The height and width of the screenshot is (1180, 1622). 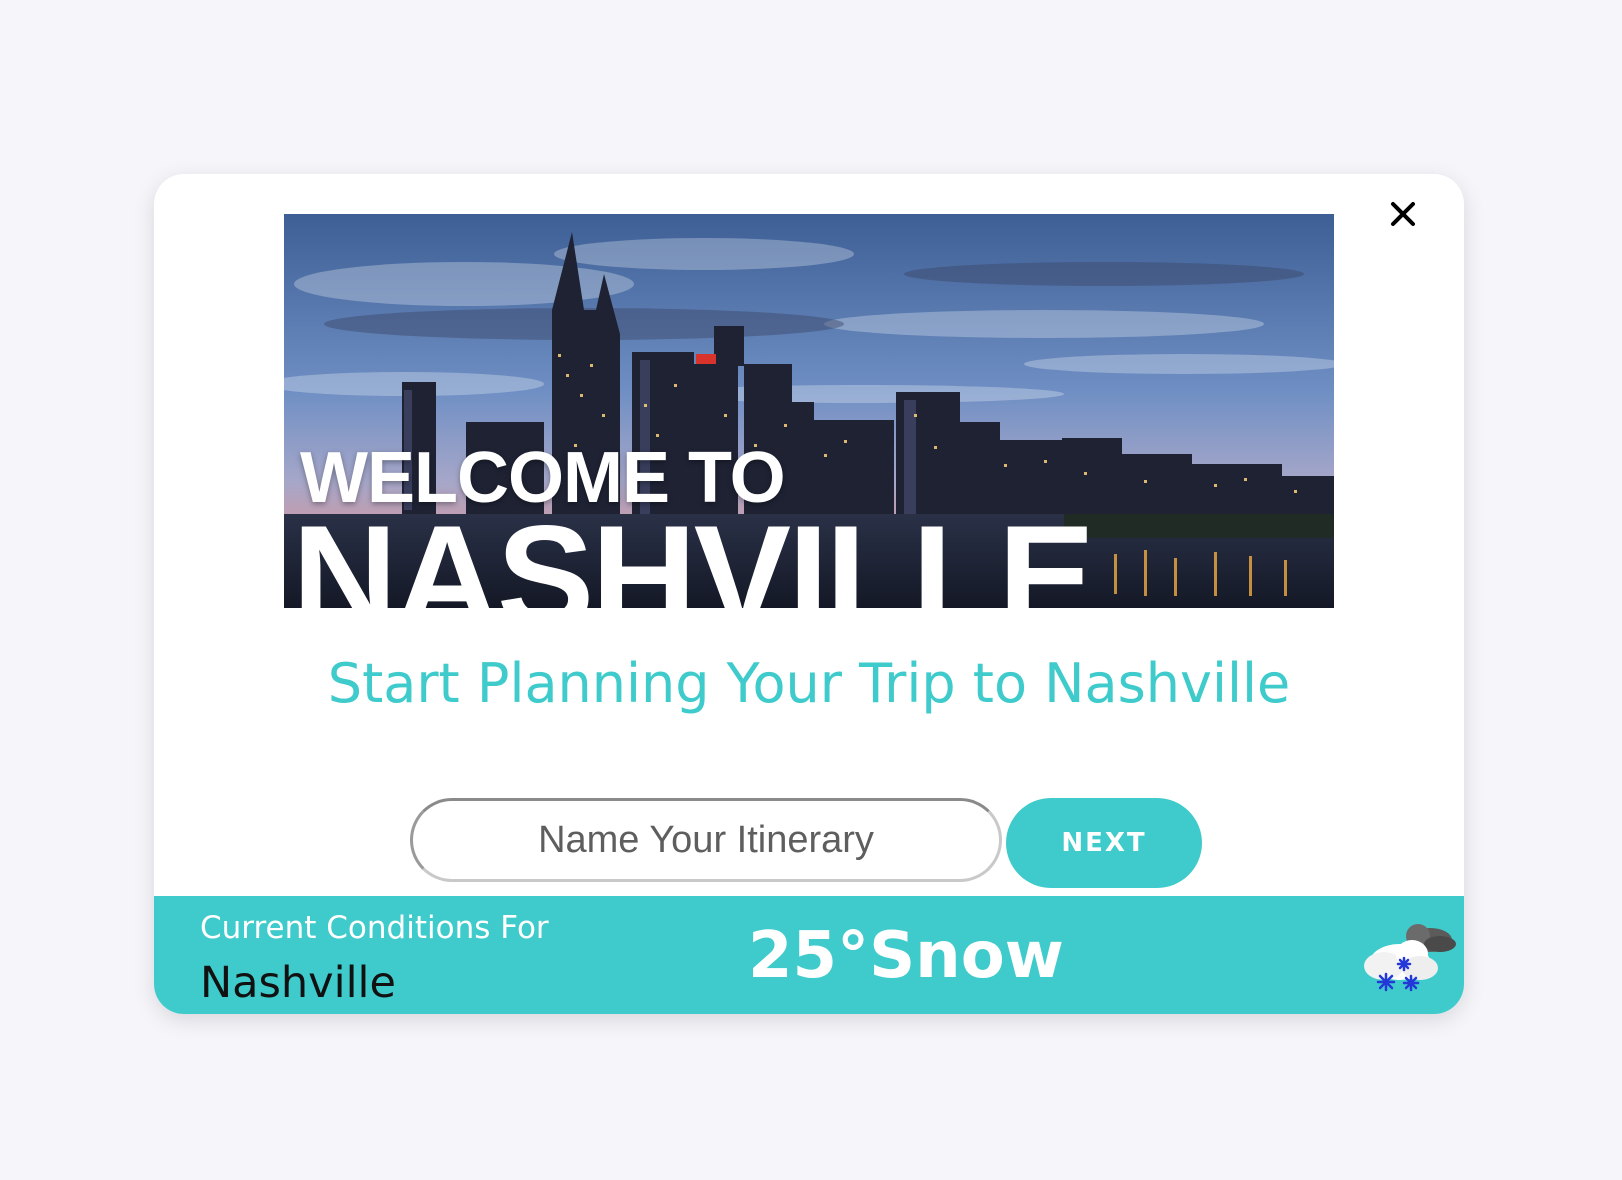 What do you see at coordinates (1104, 843) in the screenshot?
I see `next-button: NEXT` at bounding box center [1104, 843].